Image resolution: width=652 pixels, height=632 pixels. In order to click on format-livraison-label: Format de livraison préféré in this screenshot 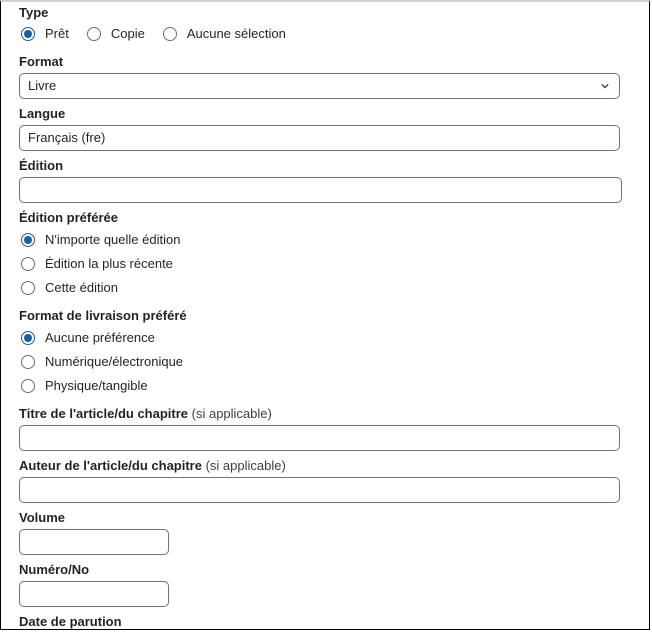, I will do `click(103, 315)`.